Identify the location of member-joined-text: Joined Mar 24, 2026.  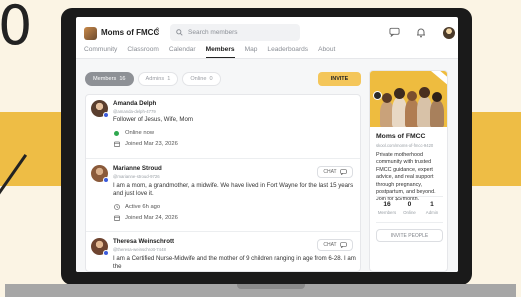
(151, 218).